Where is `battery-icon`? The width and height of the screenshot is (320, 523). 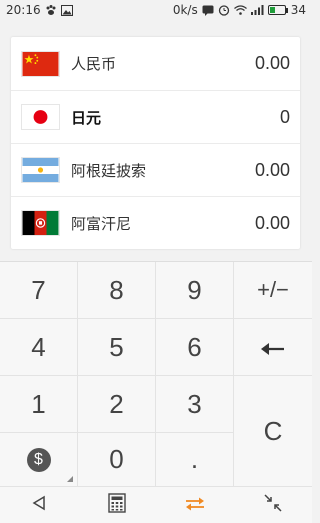
battery-icon is located at coordinates (276, 10).